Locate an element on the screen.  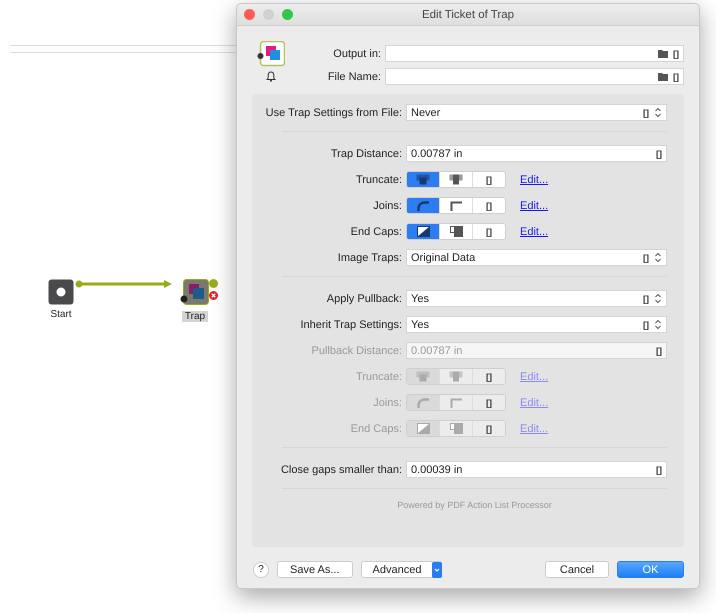
setting-label: Trap Distance: is located at coordinates (366, 154).